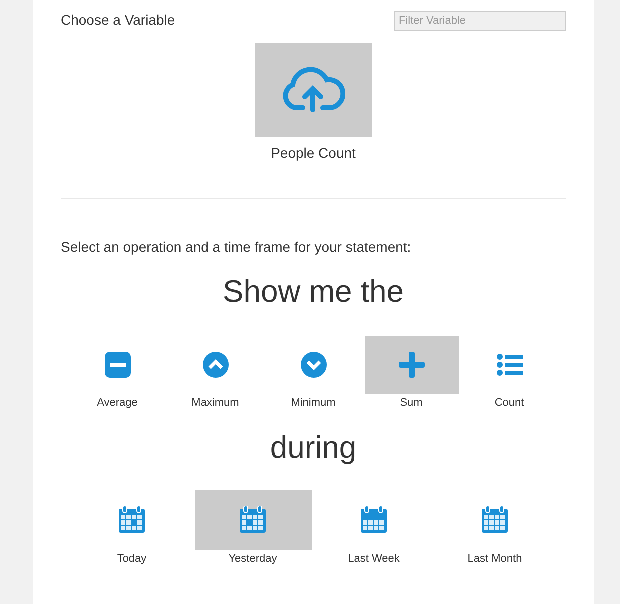  What do you see at coordinates (509, 374) in the screenshot?
I see `operation-option: Count` at bounding box center [509, 374].